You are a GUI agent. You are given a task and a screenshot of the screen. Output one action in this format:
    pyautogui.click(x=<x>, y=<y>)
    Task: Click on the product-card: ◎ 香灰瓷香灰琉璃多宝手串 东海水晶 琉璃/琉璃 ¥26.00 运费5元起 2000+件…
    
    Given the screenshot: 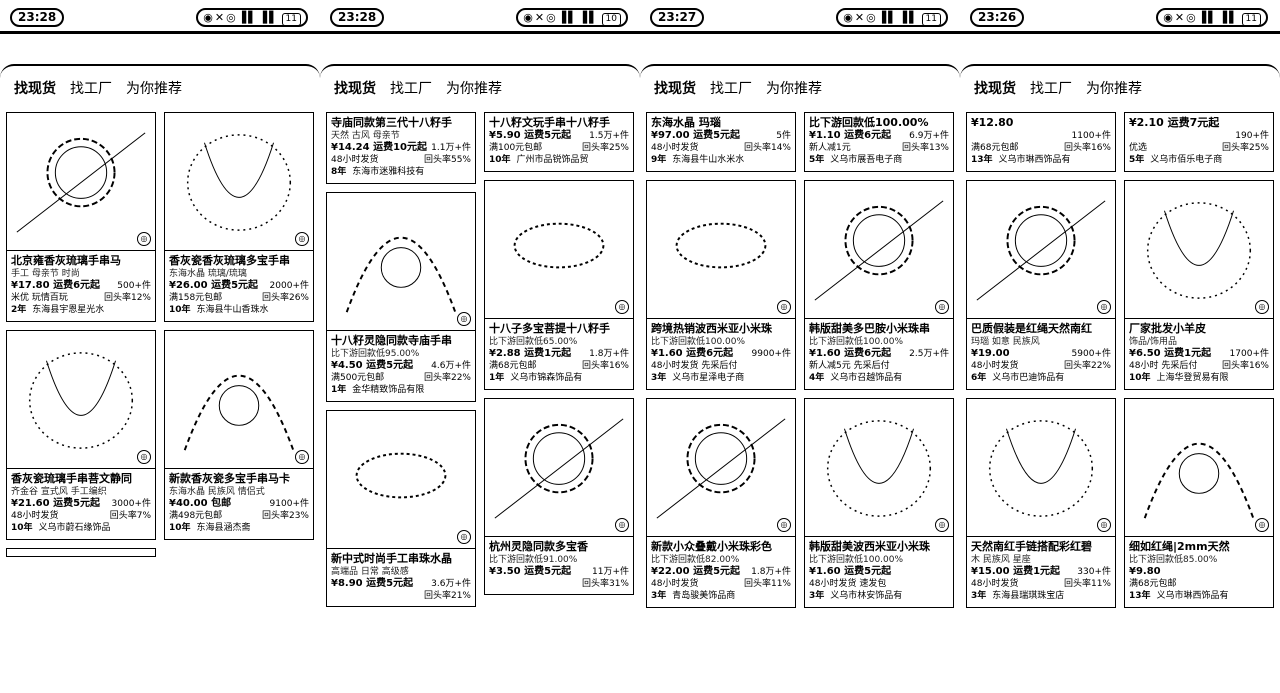 What is the action you would take?
    pyautogui.click(x=239, y=217)
    